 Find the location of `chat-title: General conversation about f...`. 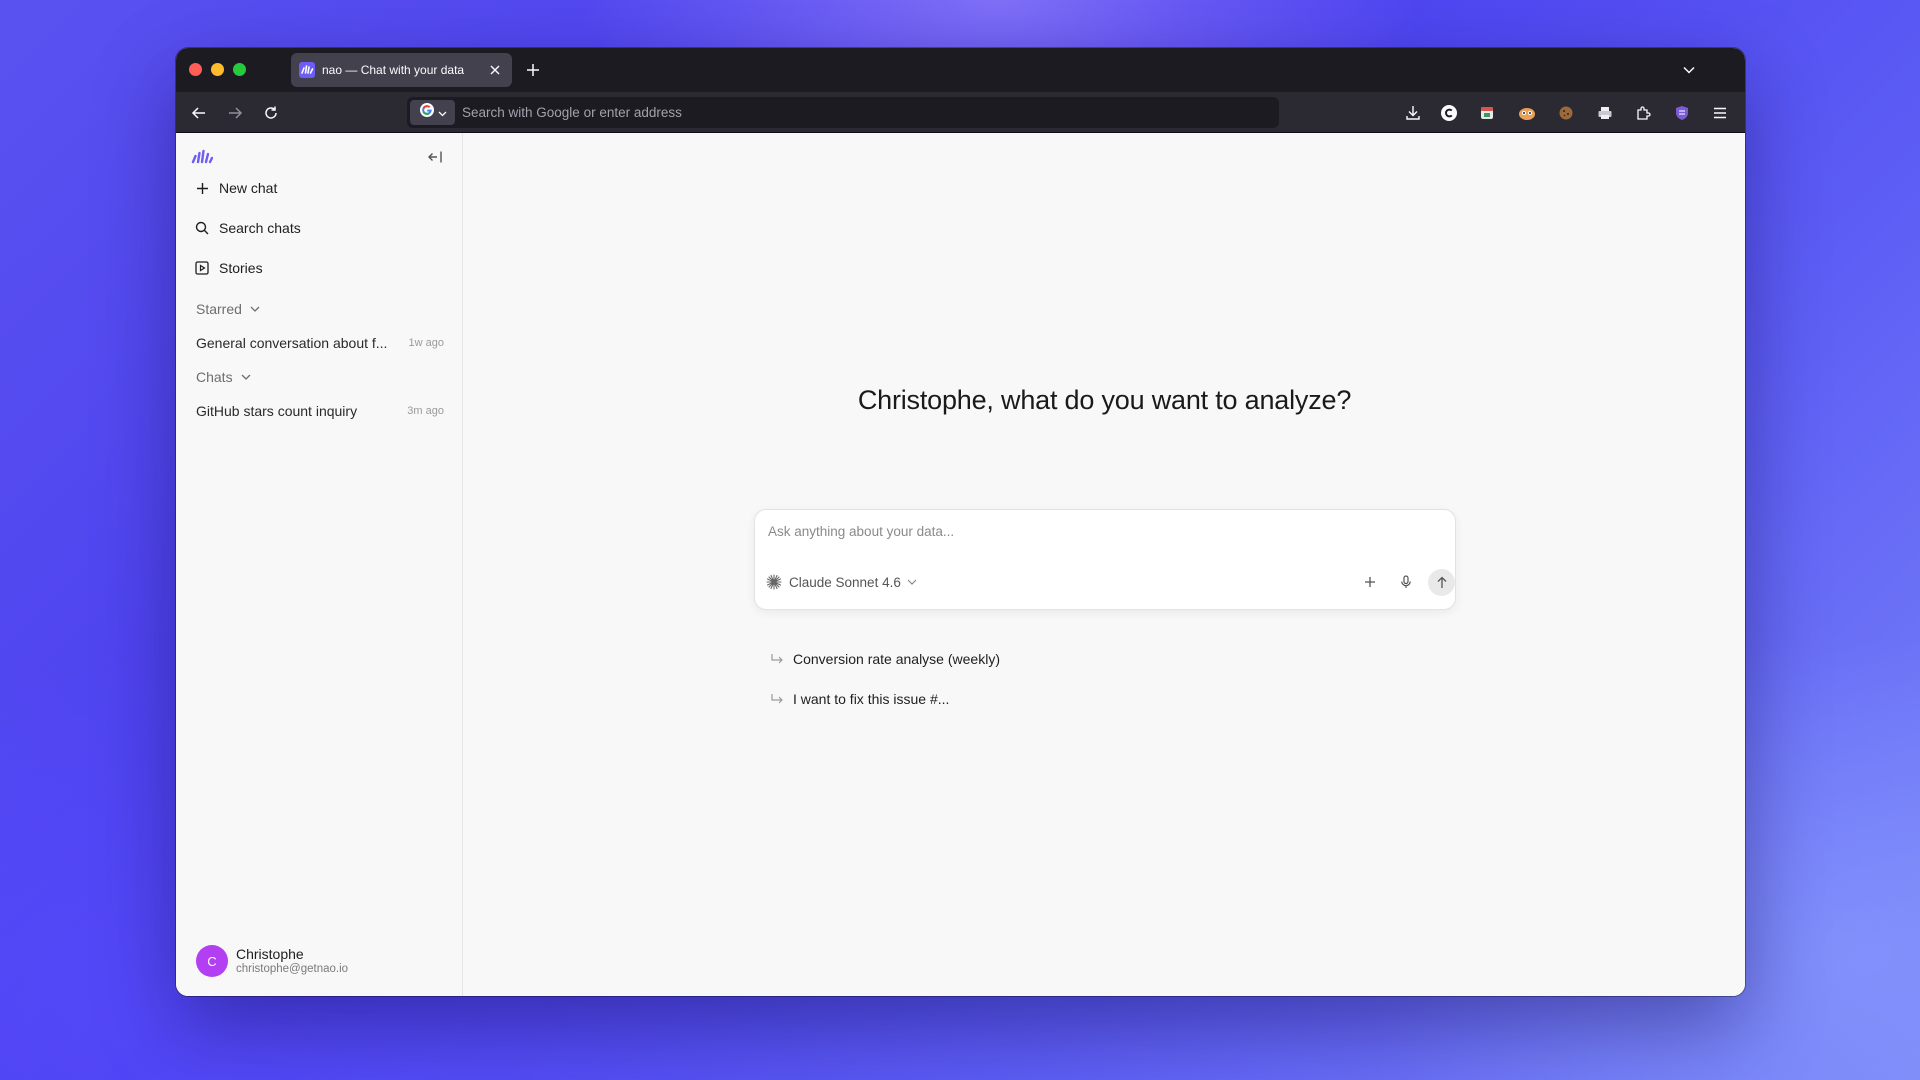

chat-title: General conversation about f... is located at coordinates (292, 343).